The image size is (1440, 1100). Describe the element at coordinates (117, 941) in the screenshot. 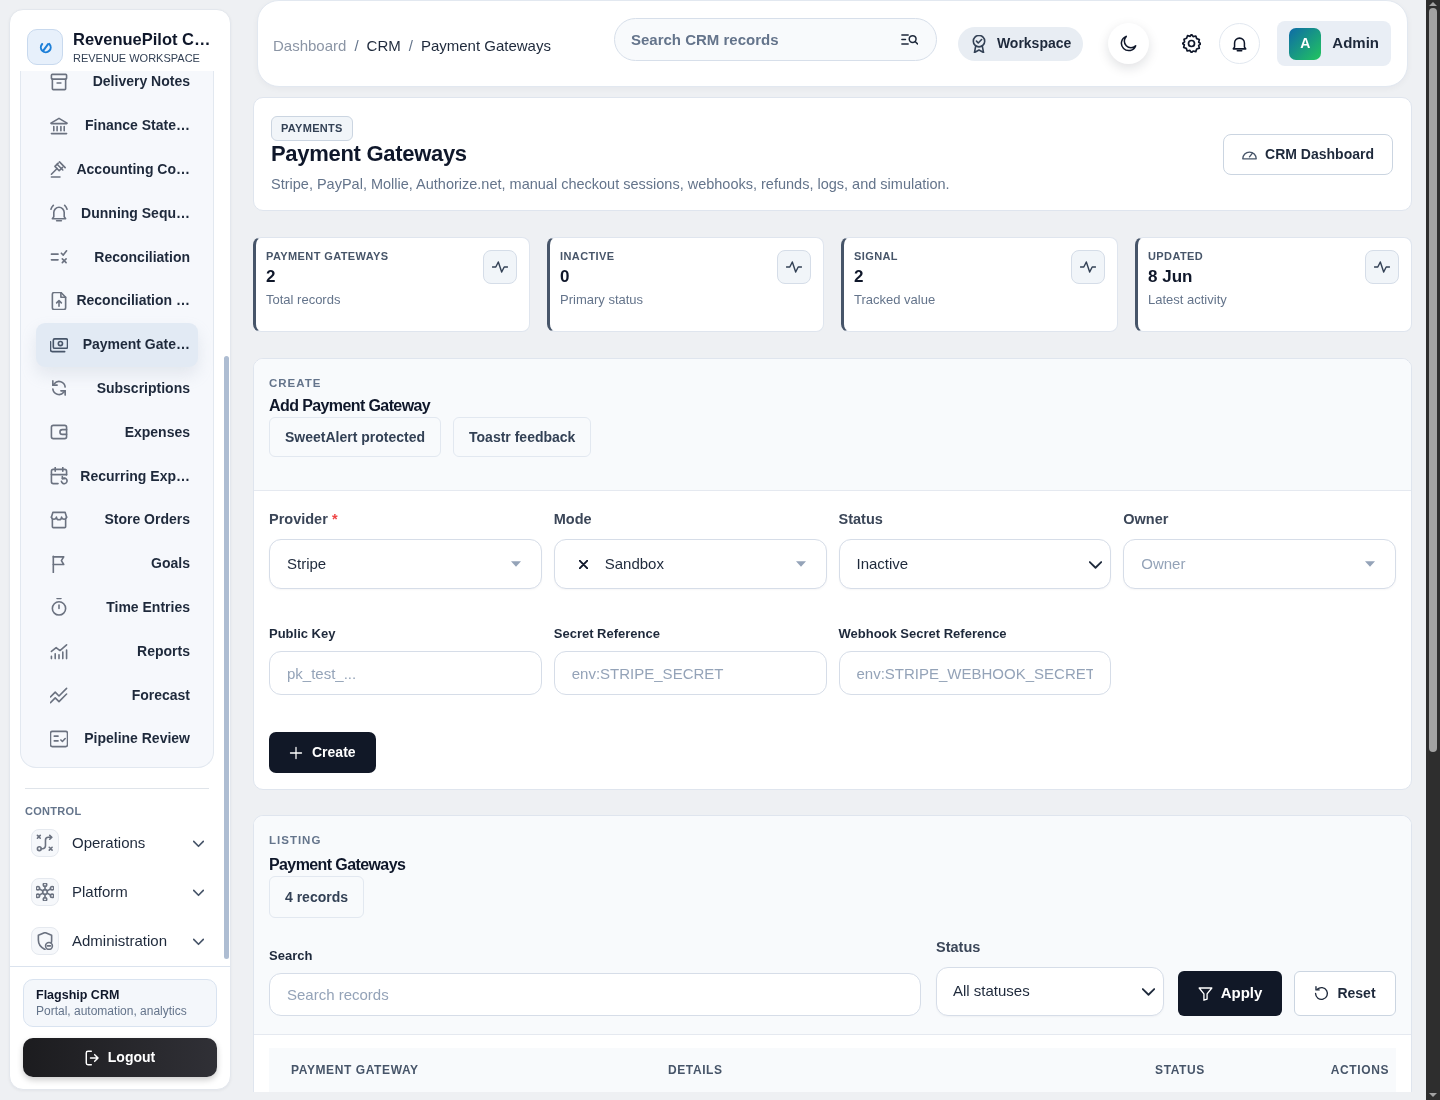

I see `sidebar-group: Administration` at that location.